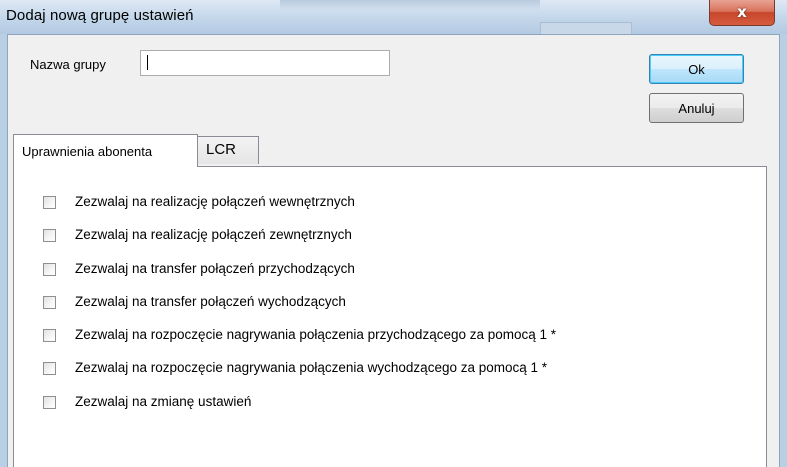 The image size is (787, 467). Describe the element at coordinates (696, 69) in the screenshot. I see `ok-button: Ok` at that location.